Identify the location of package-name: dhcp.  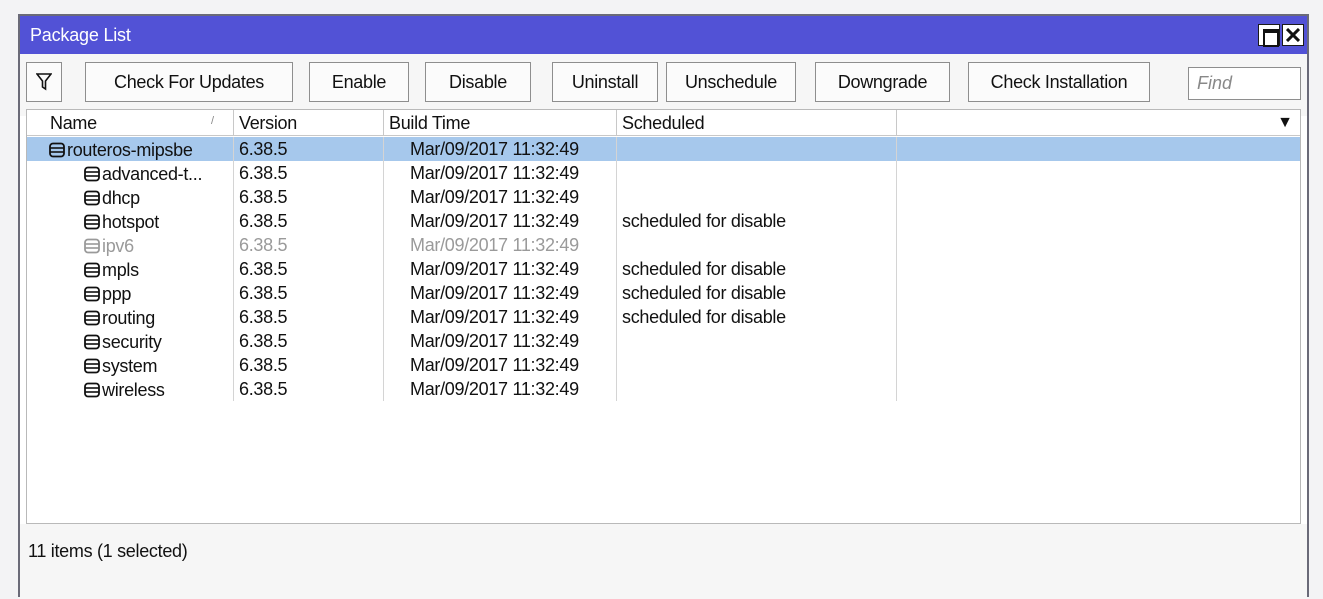
(121, 197).